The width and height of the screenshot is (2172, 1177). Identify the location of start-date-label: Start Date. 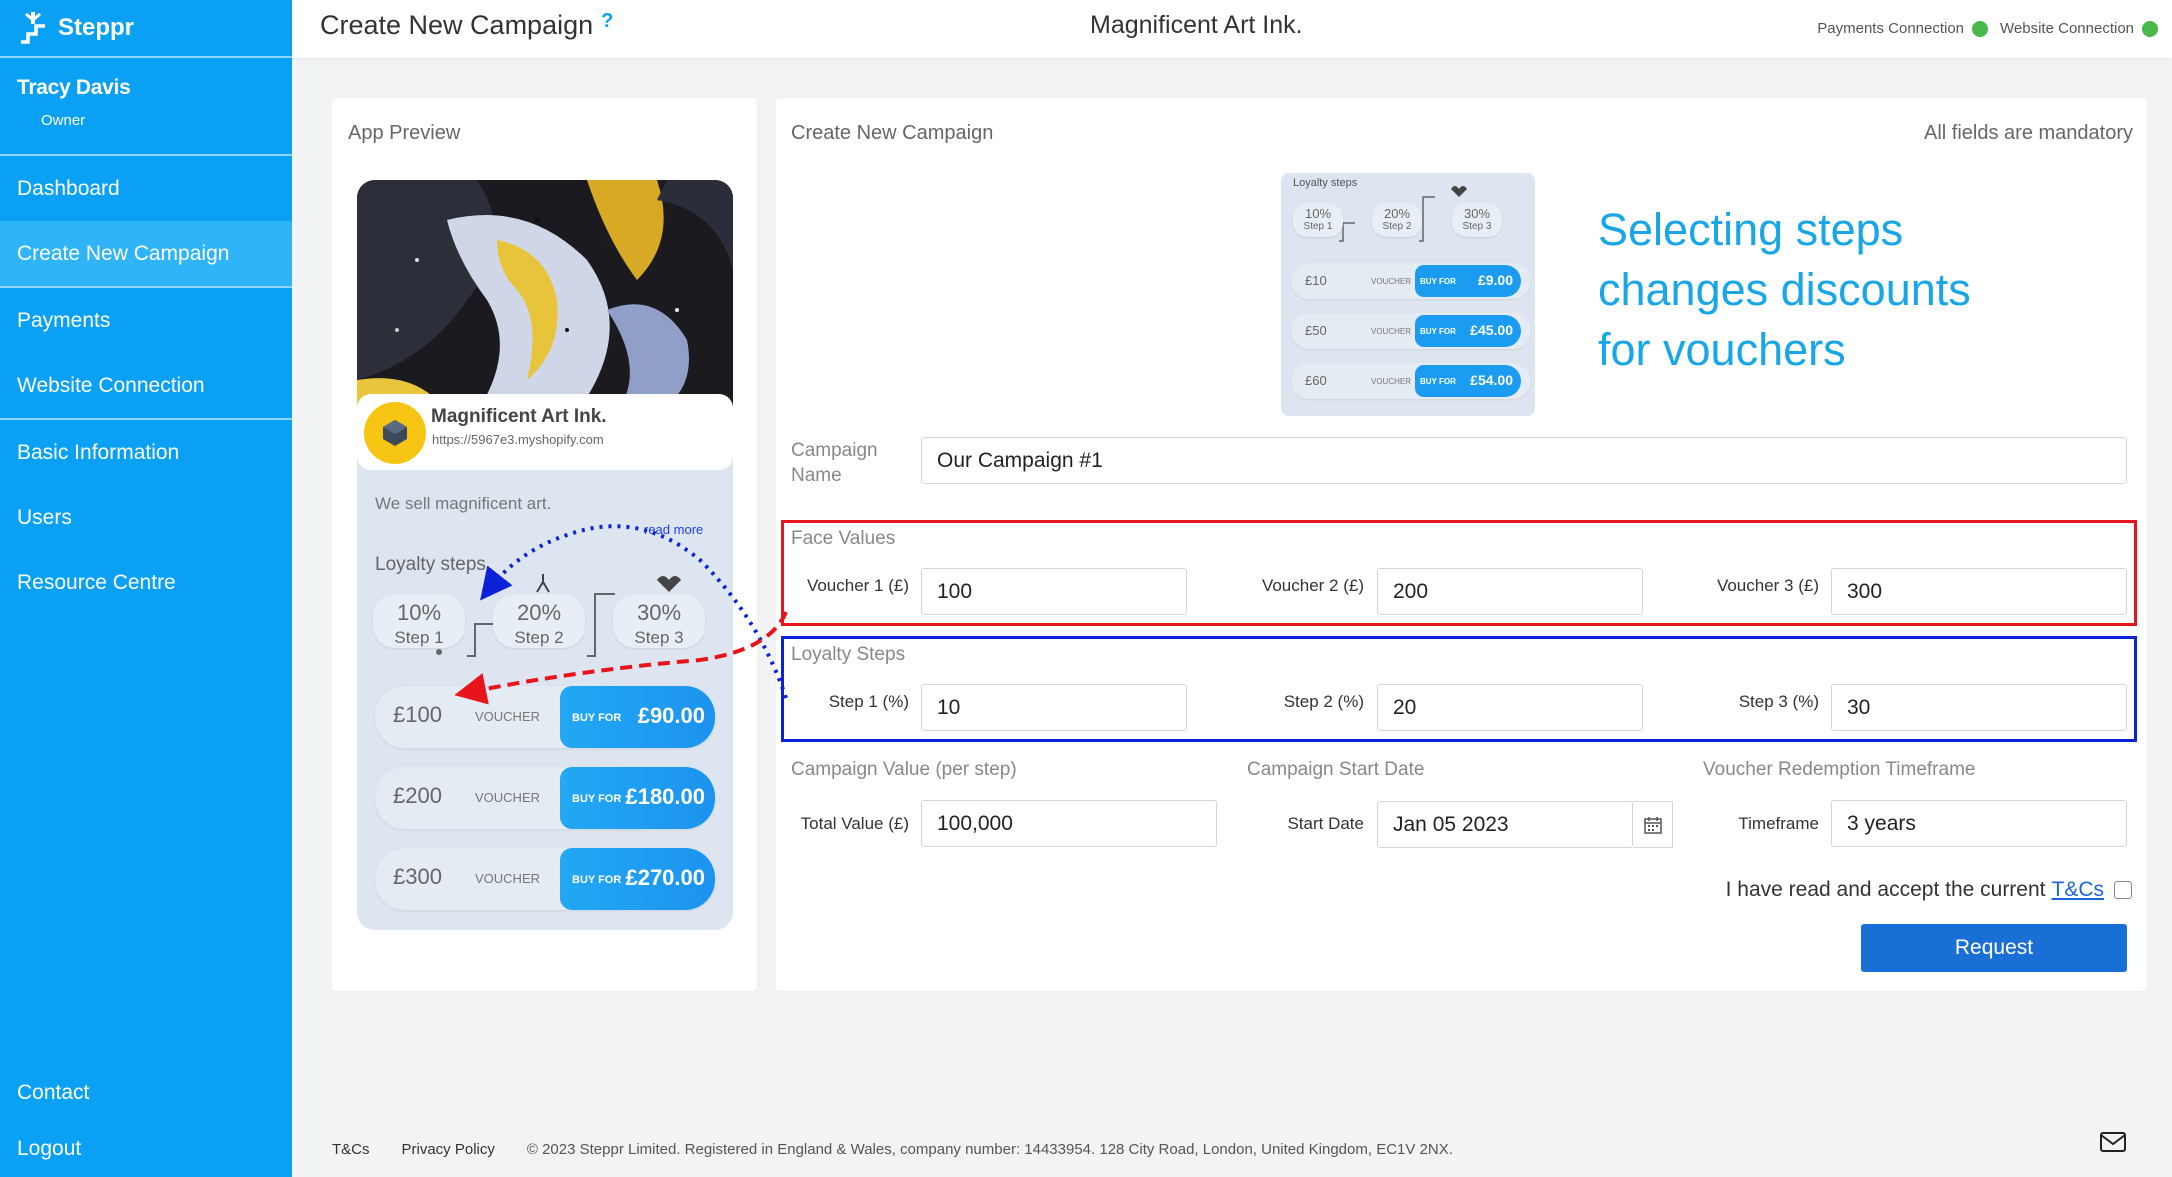
(1325, 823).